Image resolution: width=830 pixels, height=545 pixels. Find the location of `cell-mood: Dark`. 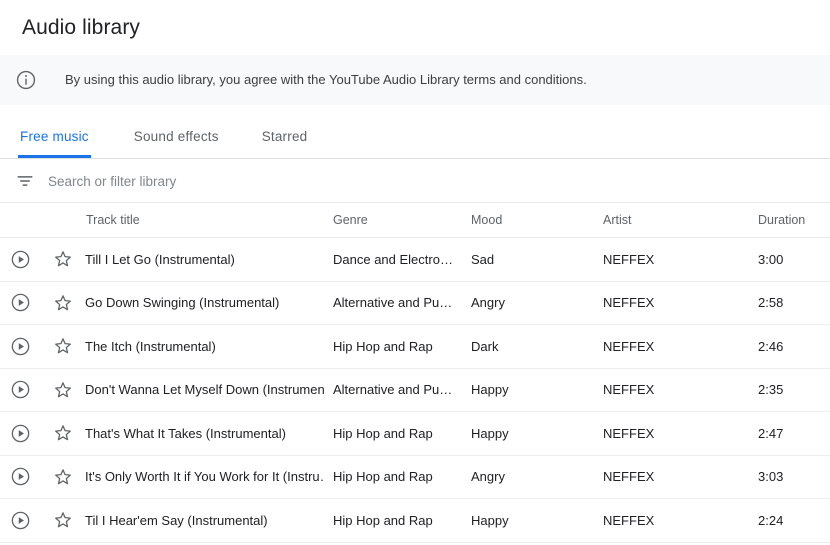

cell-mood: Dark is located at coordinates (537, 346).